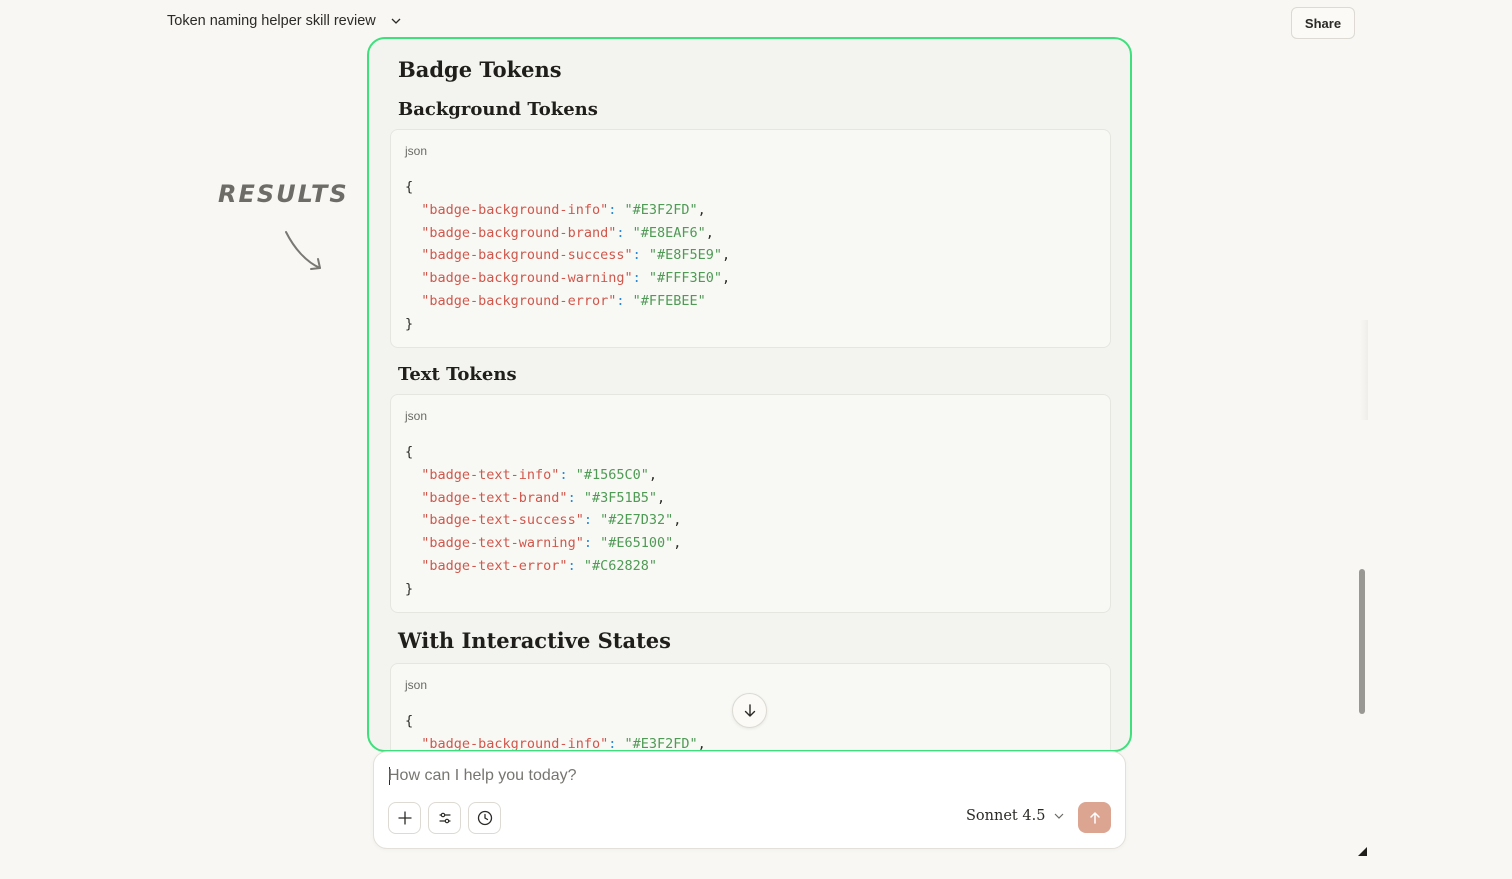  I want to click on json-value: "#FFF3E0", so click(685, 278).